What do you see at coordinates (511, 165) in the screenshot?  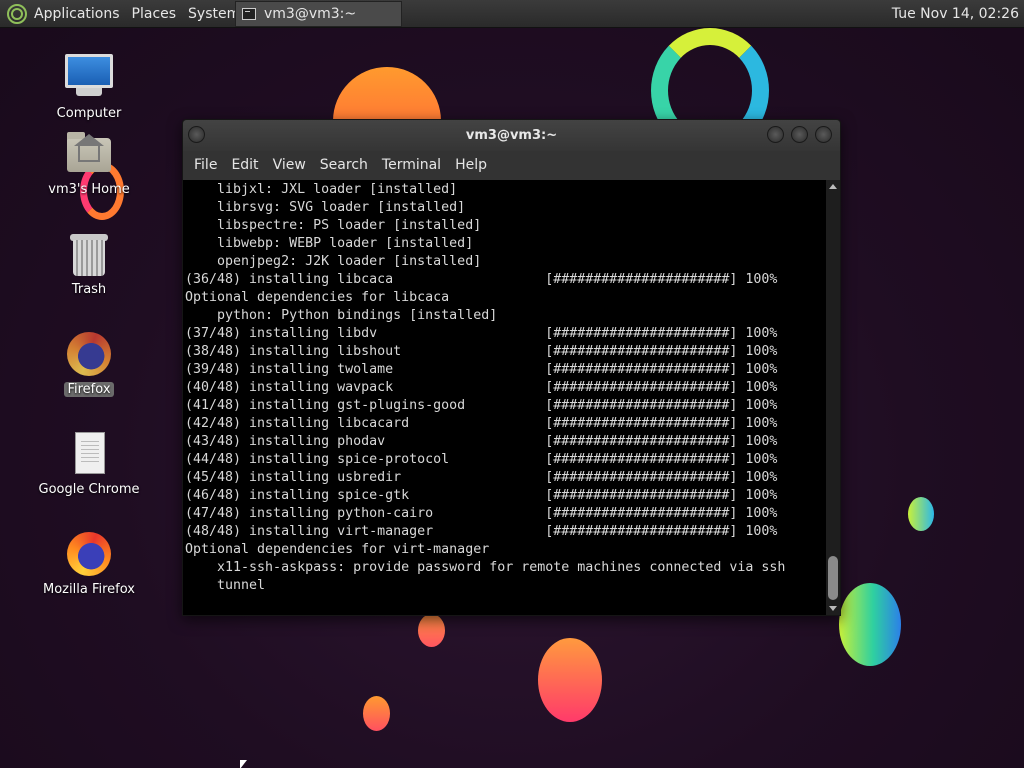 I see `terminal-menubar: File Edit View Search Terminal Help` at bounding box center [511, 165].